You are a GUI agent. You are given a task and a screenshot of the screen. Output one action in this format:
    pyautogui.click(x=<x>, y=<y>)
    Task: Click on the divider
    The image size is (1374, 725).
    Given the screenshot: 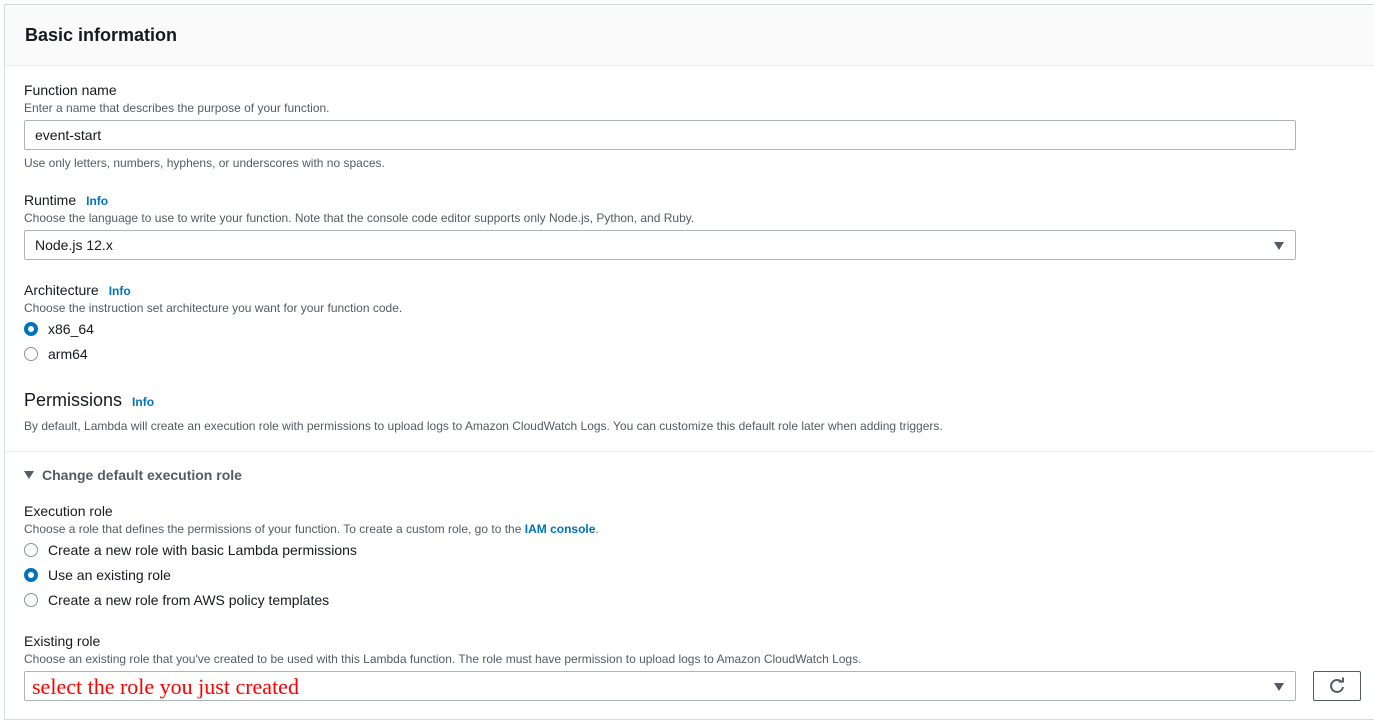 What is the action you would take?
    pyautogui.click(x=689, y=451)
    